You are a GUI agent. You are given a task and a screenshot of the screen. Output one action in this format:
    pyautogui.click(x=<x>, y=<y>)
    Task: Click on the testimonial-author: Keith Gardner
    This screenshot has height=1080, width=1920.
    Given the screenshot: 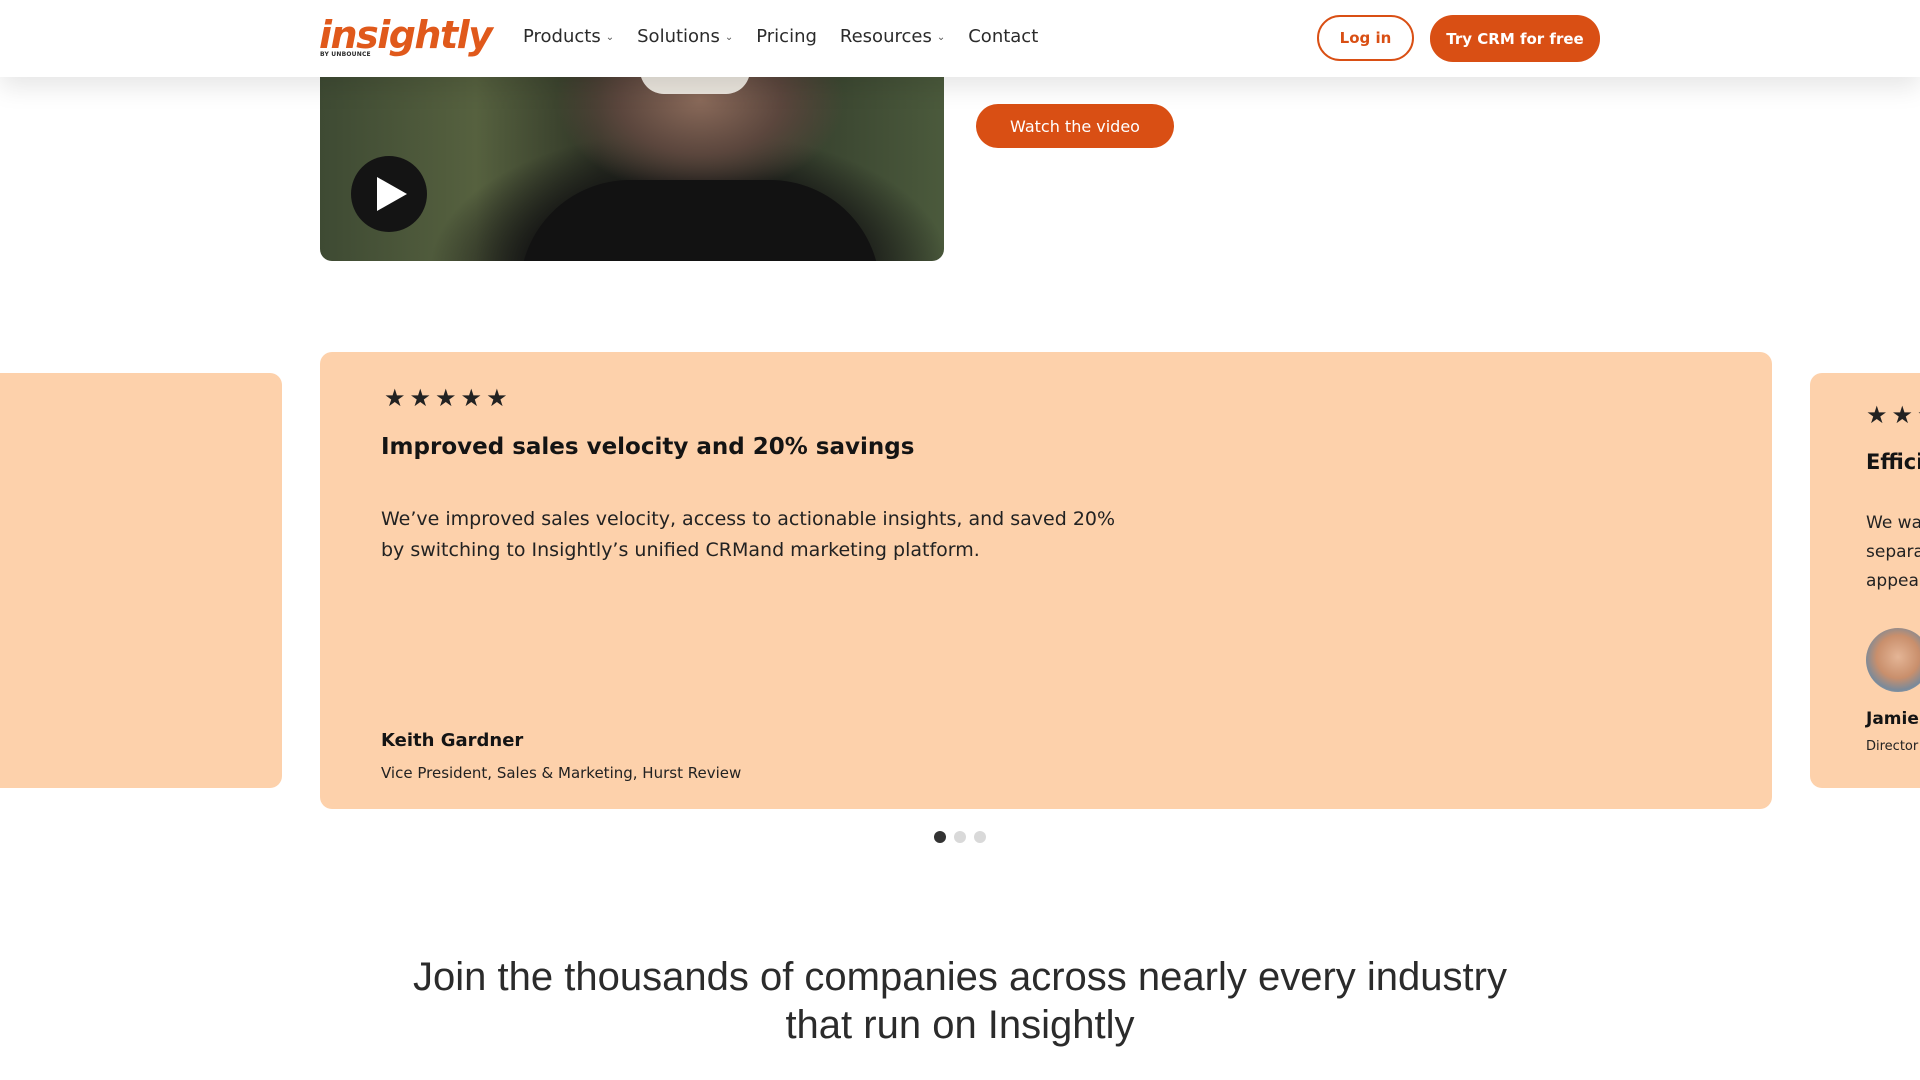 What is the action you would take?
    pyautogui.click(x=452, y=740)
    